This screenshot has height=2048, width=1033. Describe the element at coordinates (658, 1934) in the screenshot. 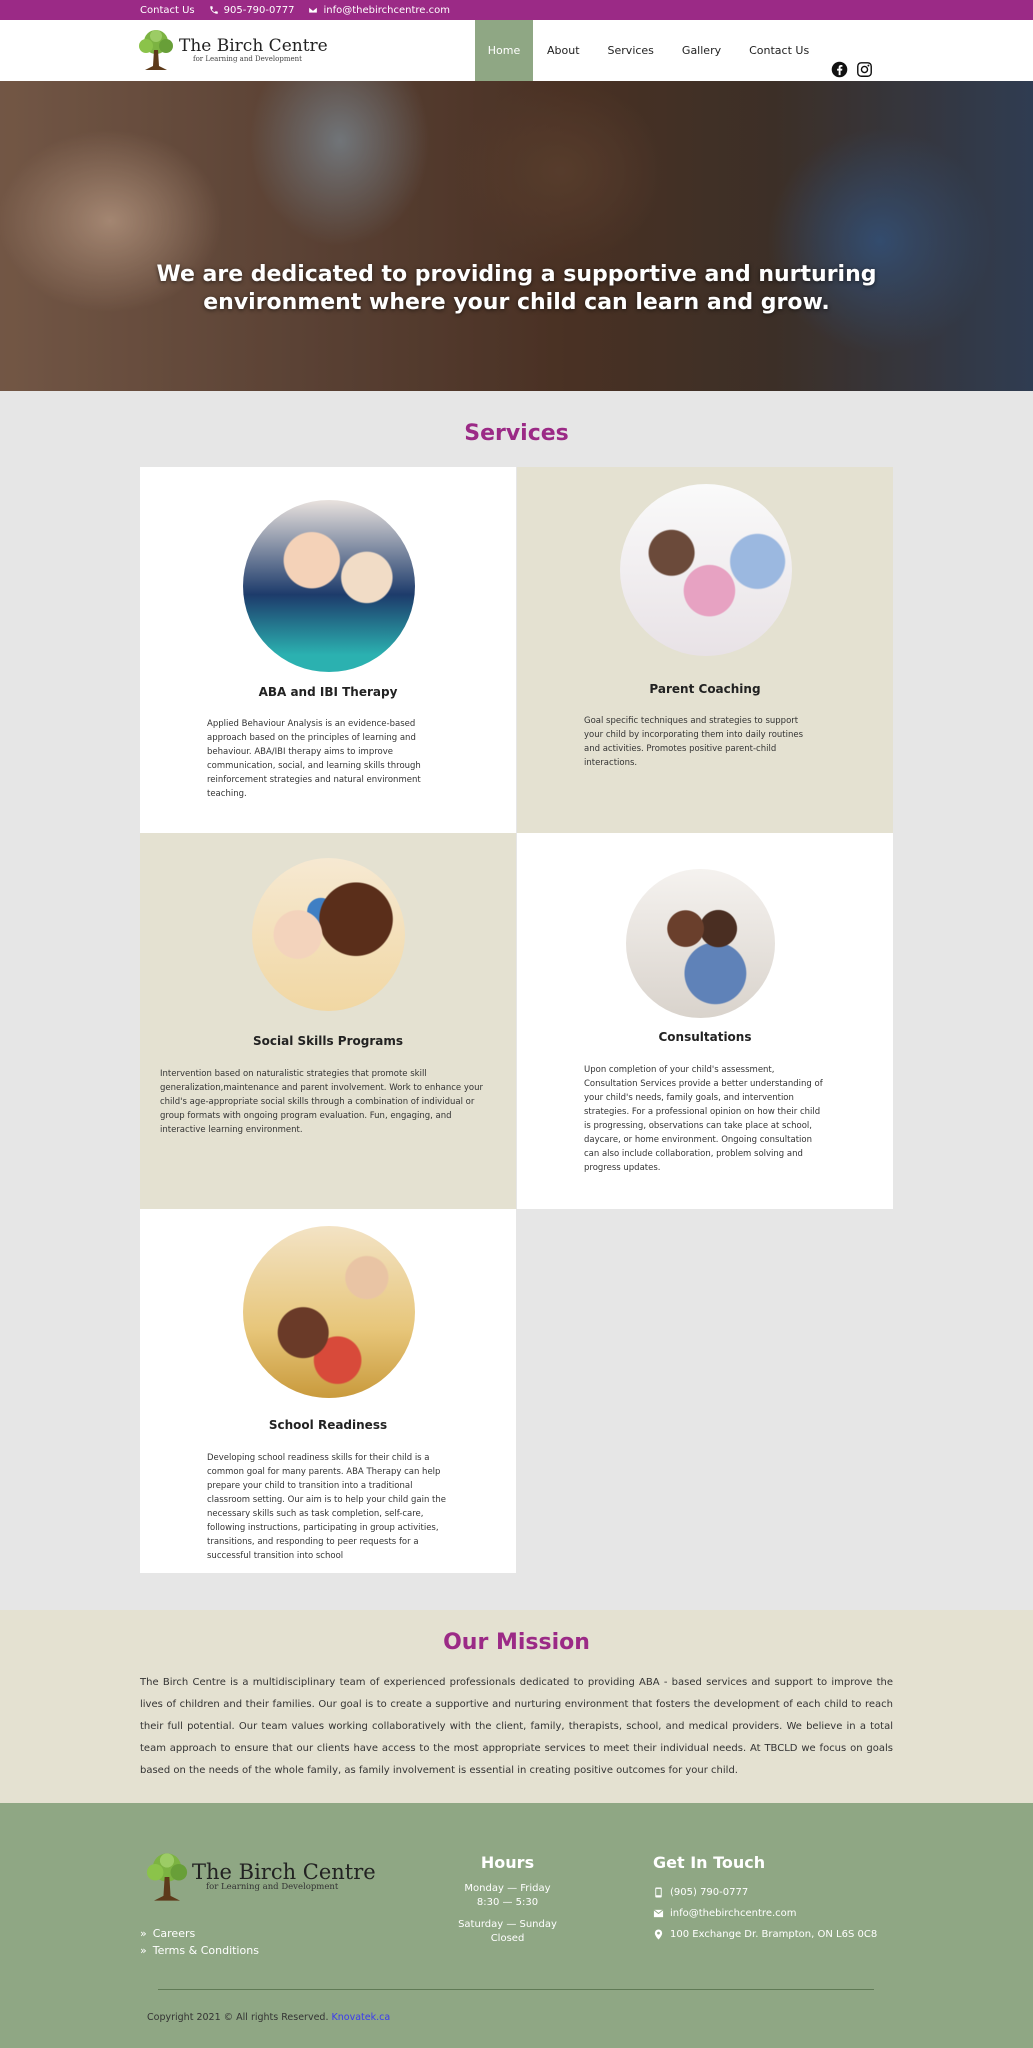

I see `map-pin-icon` at that location.